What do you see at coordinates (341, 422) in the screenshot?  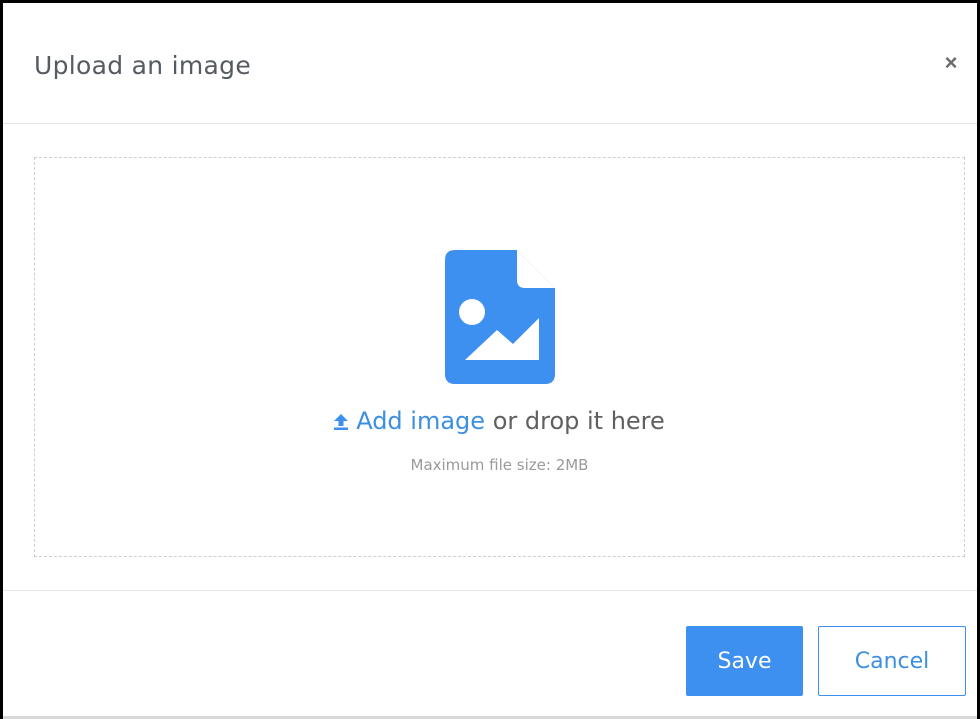 I see `upload-arrow-icon` at bounding box center [341, 422].